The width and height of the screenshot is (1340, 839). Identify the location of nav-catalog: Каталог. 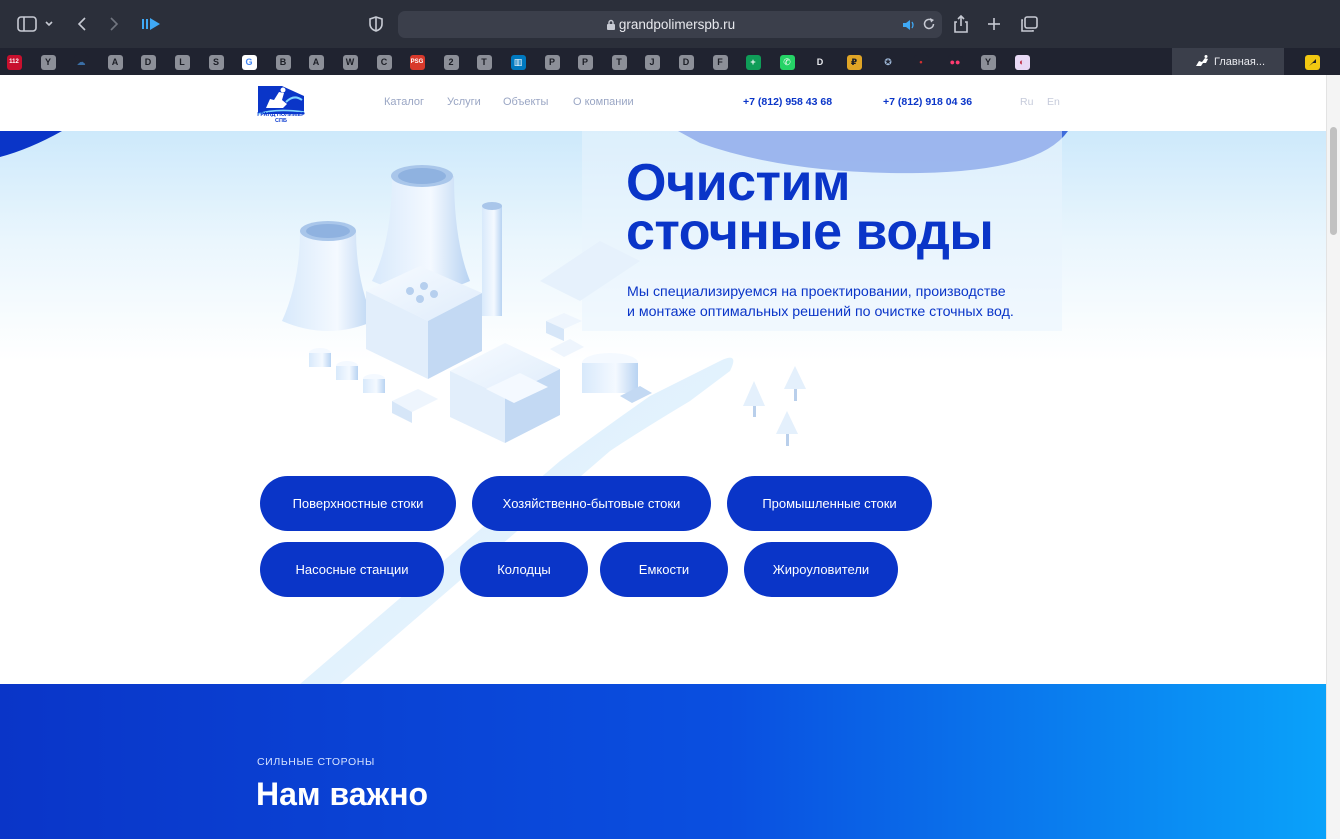
(404, 102).